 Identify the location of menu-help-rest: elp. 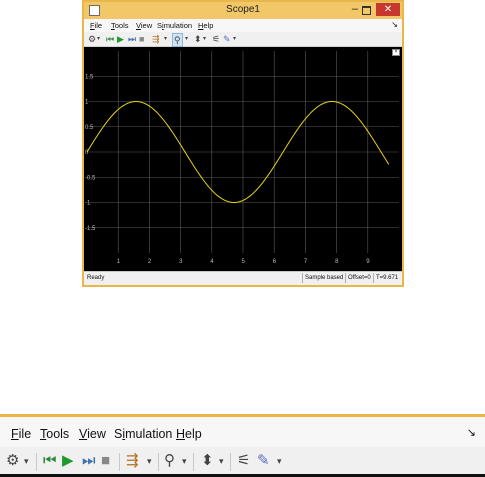
(208, 25).